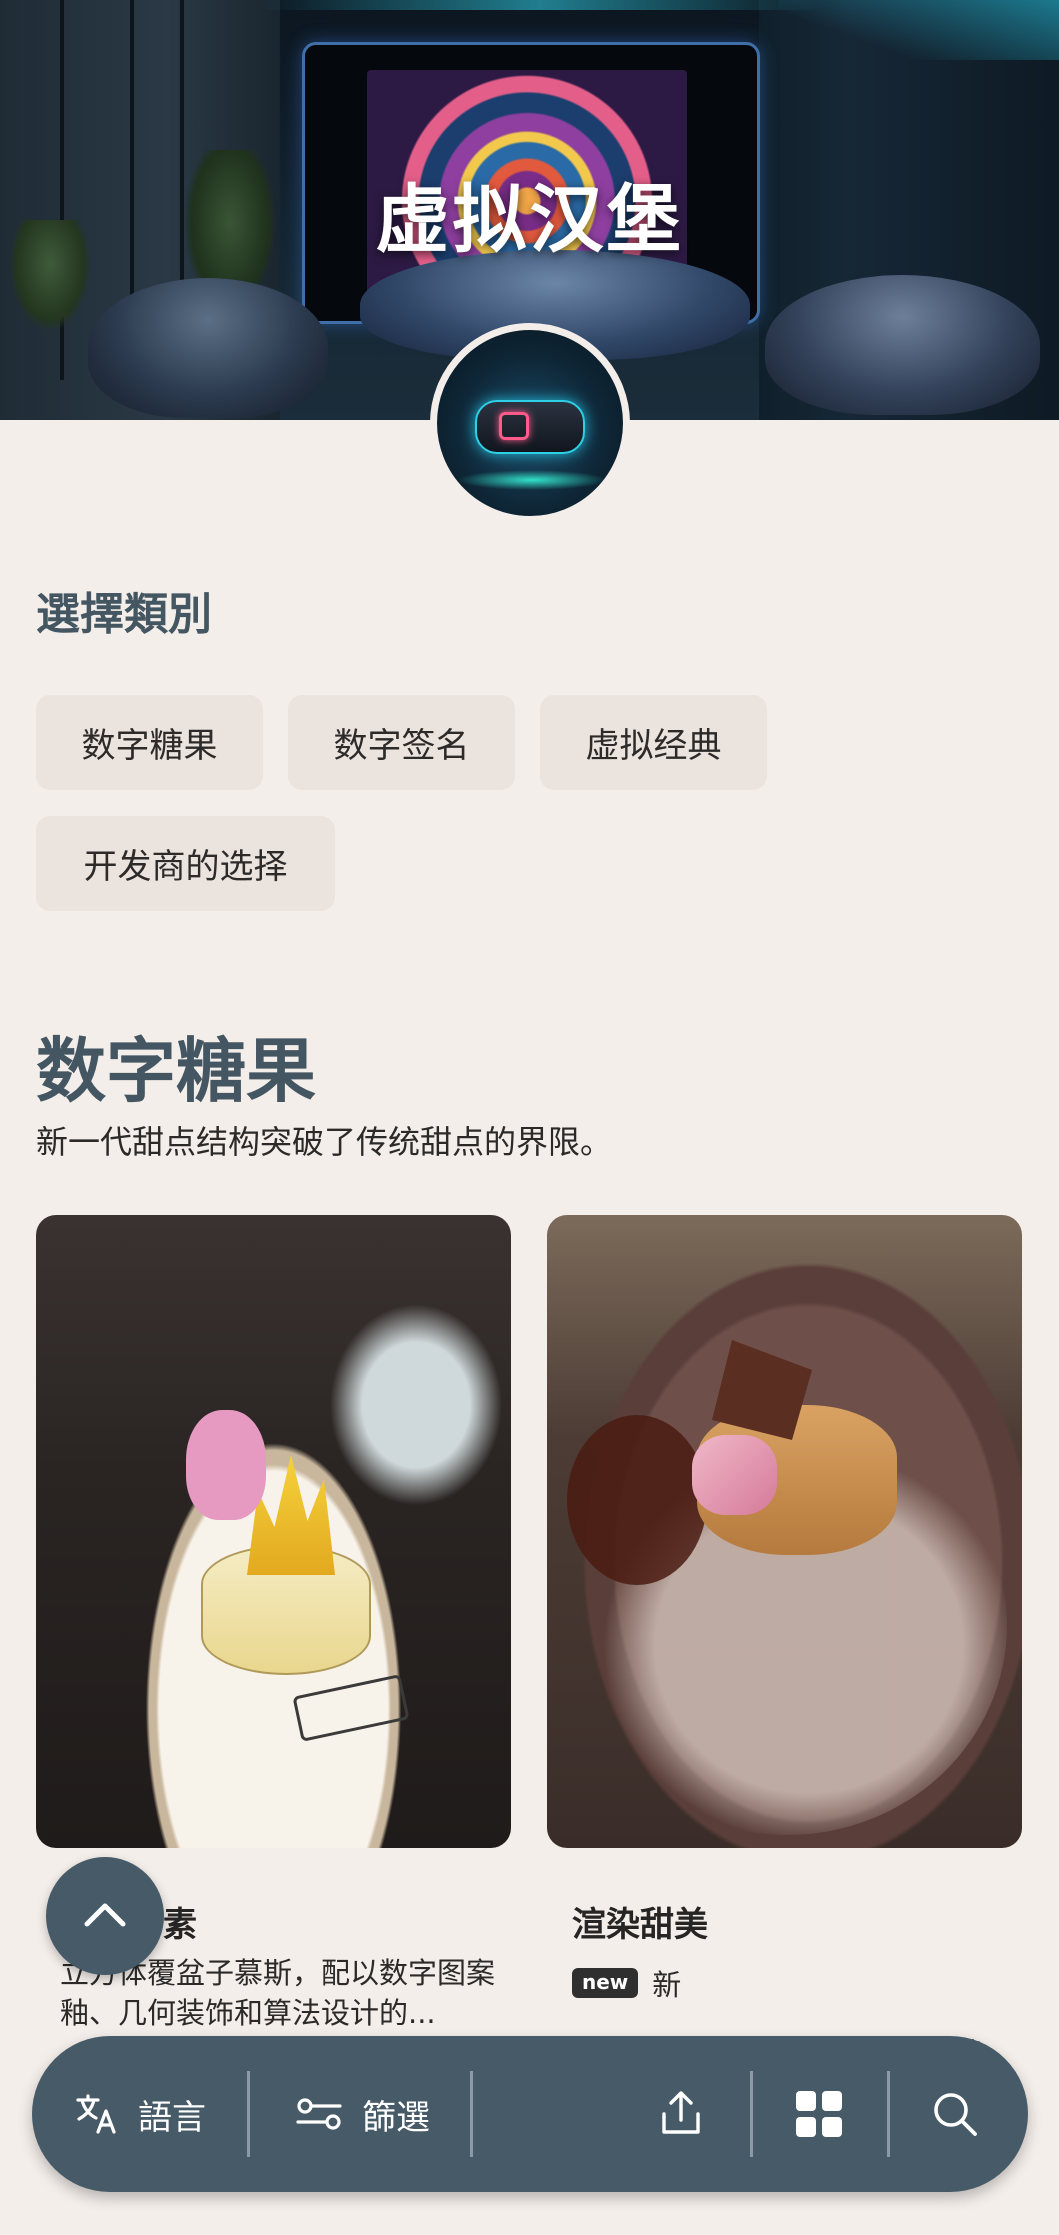 This screenshot has width=1059, height=2235. What do you see at coordinates (653, 742) in the screenshot?
I see `category-chip-virtual-classics: 虚拟经典` at bounding box center [653, 742].